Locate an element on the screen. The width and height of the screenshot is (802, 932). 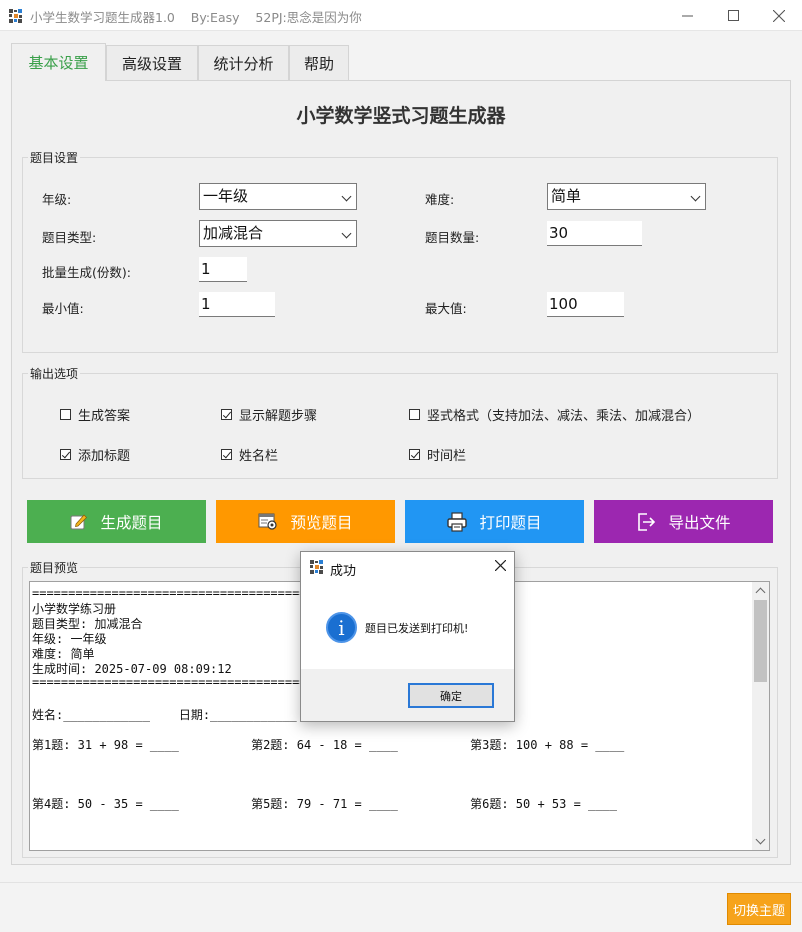
difficulty-select: 简单 is located at coordinates (626, 196).